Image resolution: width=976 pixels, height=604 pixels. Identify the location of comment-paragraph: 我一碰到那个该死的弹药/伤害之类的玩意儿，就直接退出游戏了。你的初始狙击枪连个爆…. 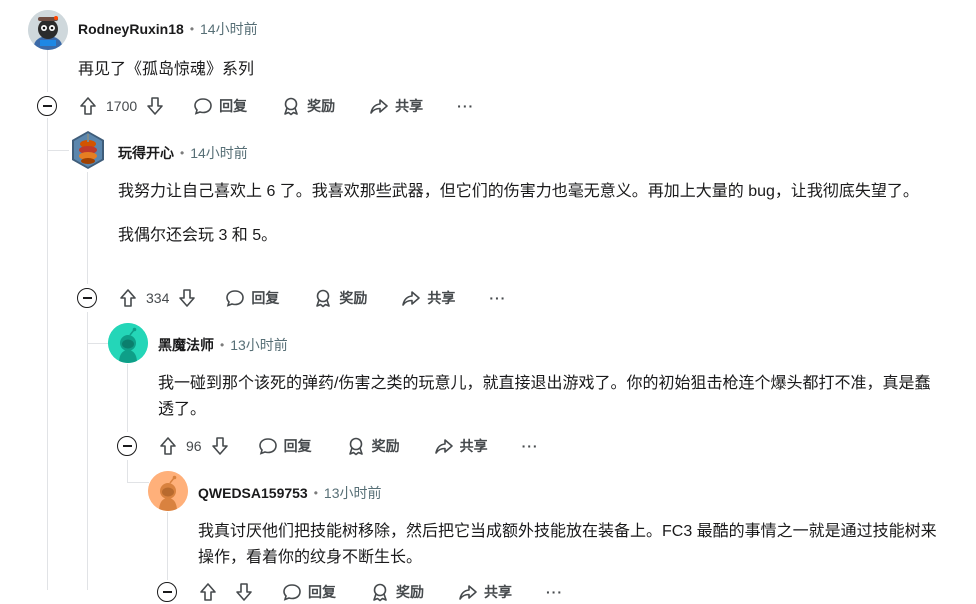
(544, 396).